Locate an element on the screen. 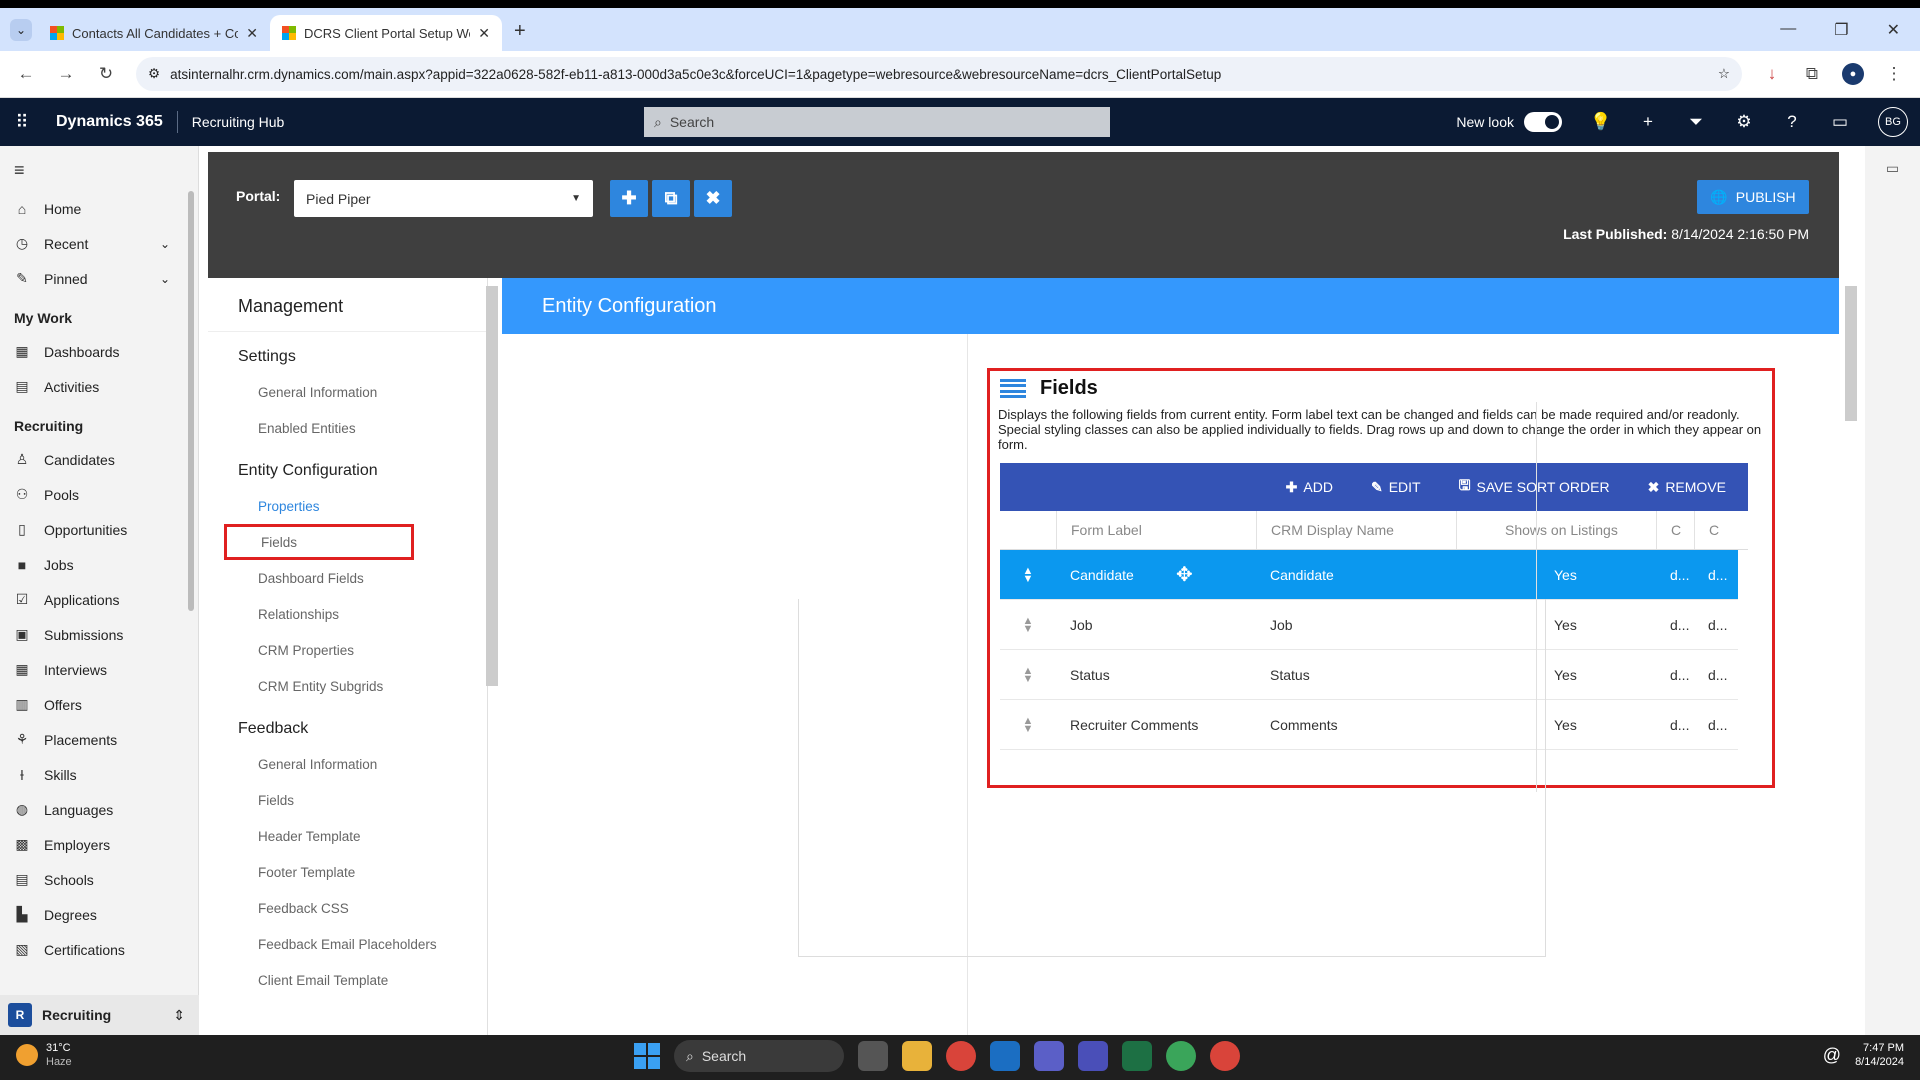 This screenshot has width=1920, height=1080. management-link-enabled-entities: Enabled Entities is located at coordinates (347, 428).